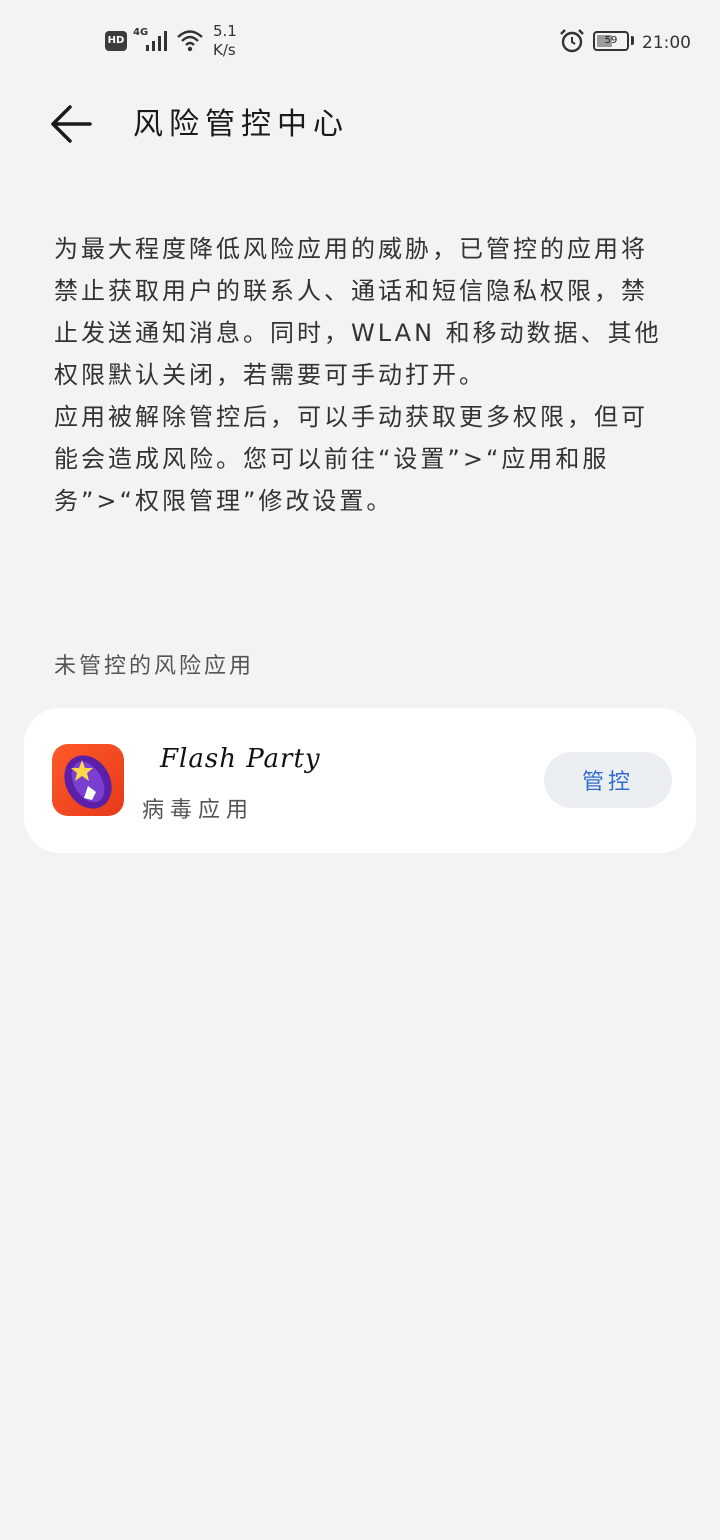 The height and width of the screenshot is (1540, 720). What do you see at coordinates (632, 40) in the screenshot?
I see `battery-tip` at bounding box center [632, 40].